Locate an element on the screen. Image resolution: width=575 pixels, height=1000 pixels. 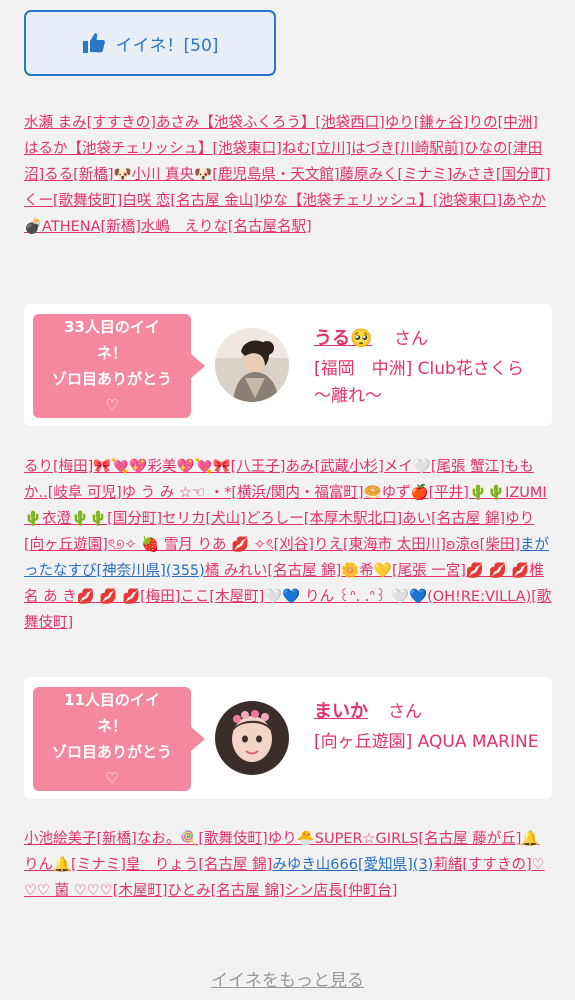
liker-name-link: 🎀💘💖彩美💖💘🎀[八王子] is located at coordinates (189, 467).